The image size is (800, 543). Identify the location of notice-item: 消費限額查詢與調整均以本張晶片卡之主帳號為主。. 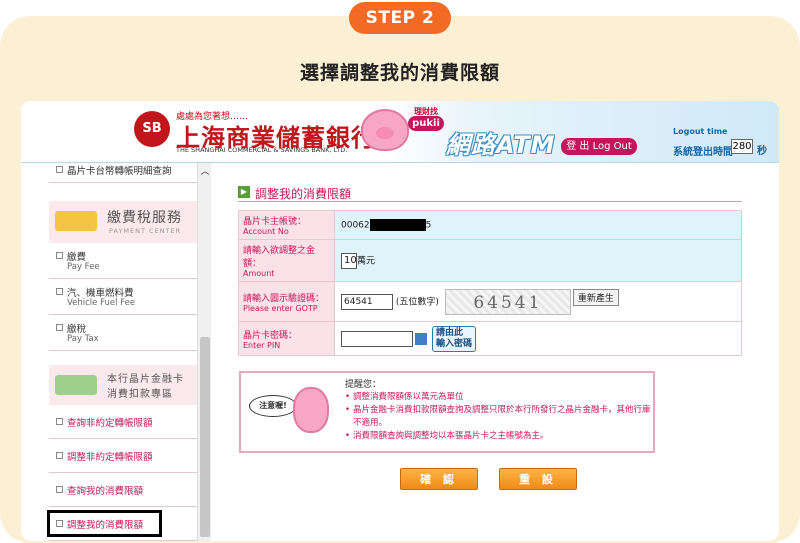
(498, 436).